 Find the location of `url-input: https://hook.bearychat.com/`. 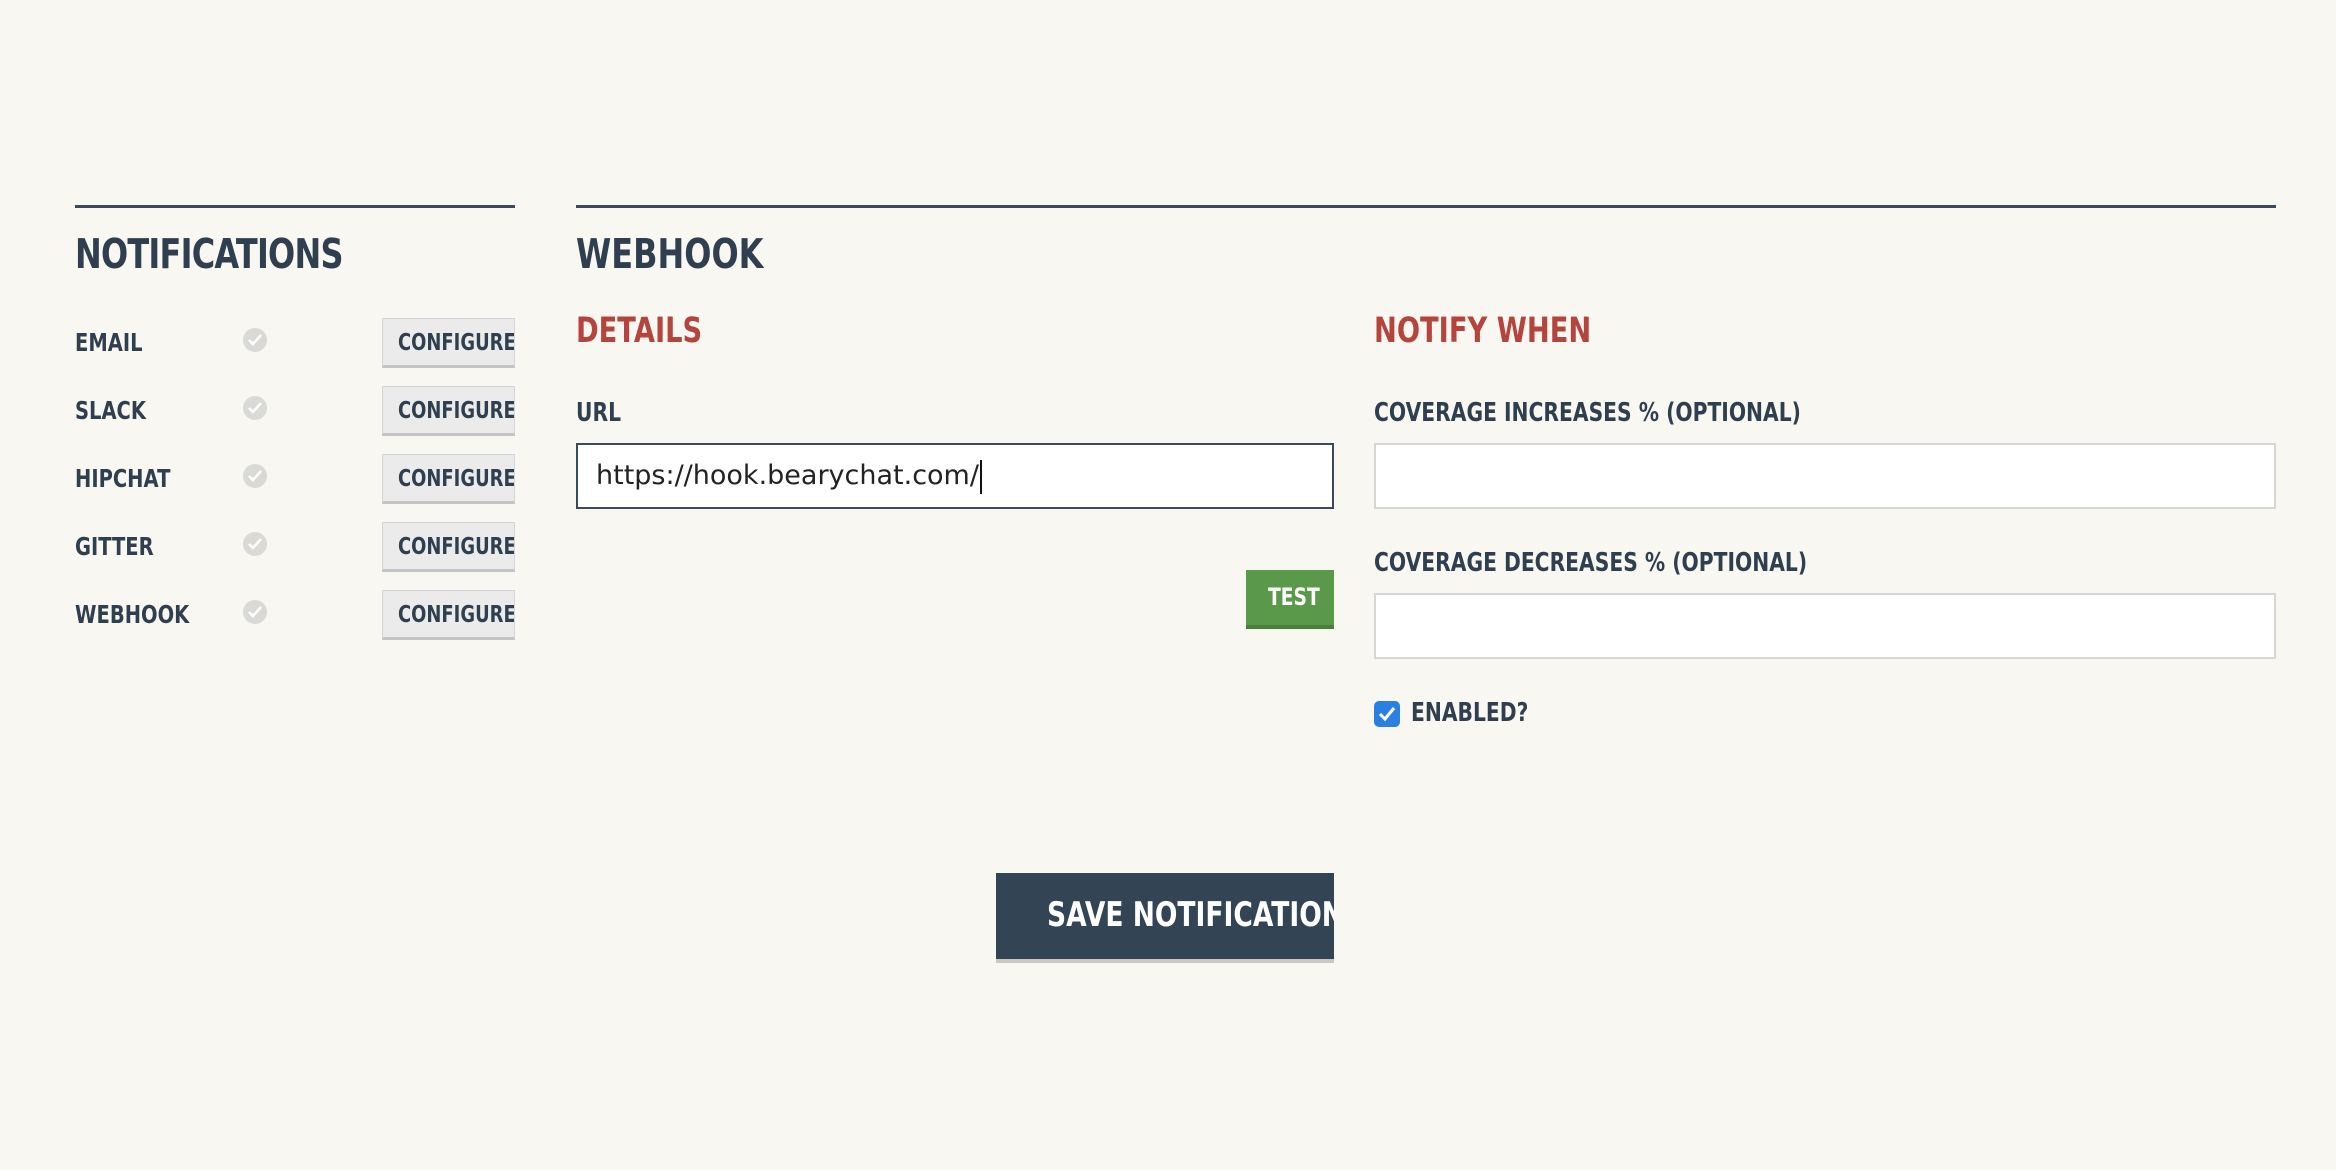

url-input: https://hook.bearychat.com/ is located at coordinates (955, 476).